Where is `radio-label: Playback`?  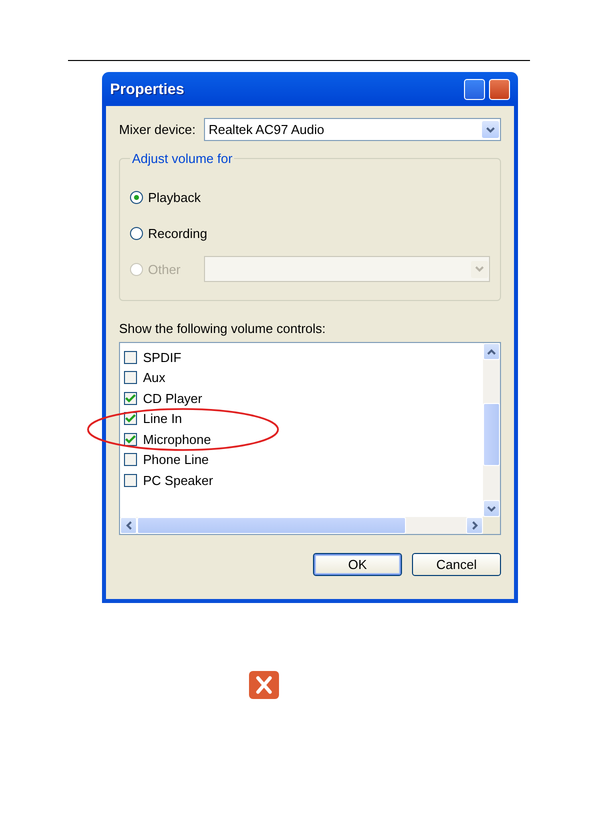 radio-label: Playback is located at coordinates (174, 197).